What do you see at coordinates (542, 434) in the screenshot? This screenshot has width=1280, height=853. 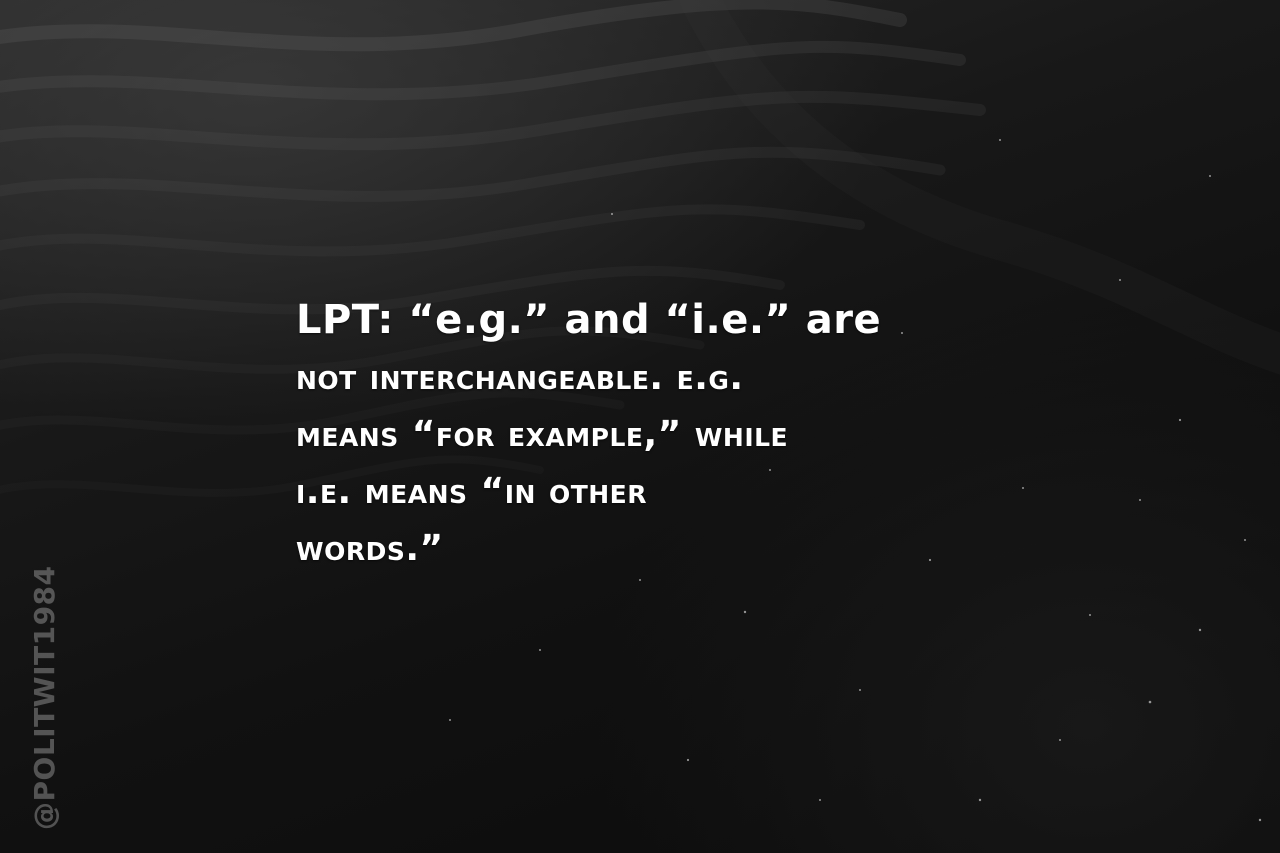 I see `quote-line-3: means “for example,” while` at bounding box center [542, 434].